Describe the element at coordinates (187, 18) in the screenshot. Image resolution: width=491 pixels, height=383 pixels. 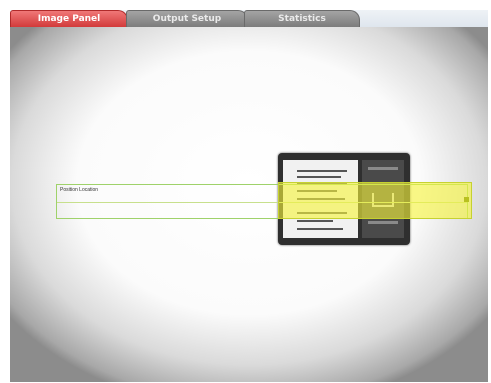
I see `tab-output-setup: Output Setup` at that location.